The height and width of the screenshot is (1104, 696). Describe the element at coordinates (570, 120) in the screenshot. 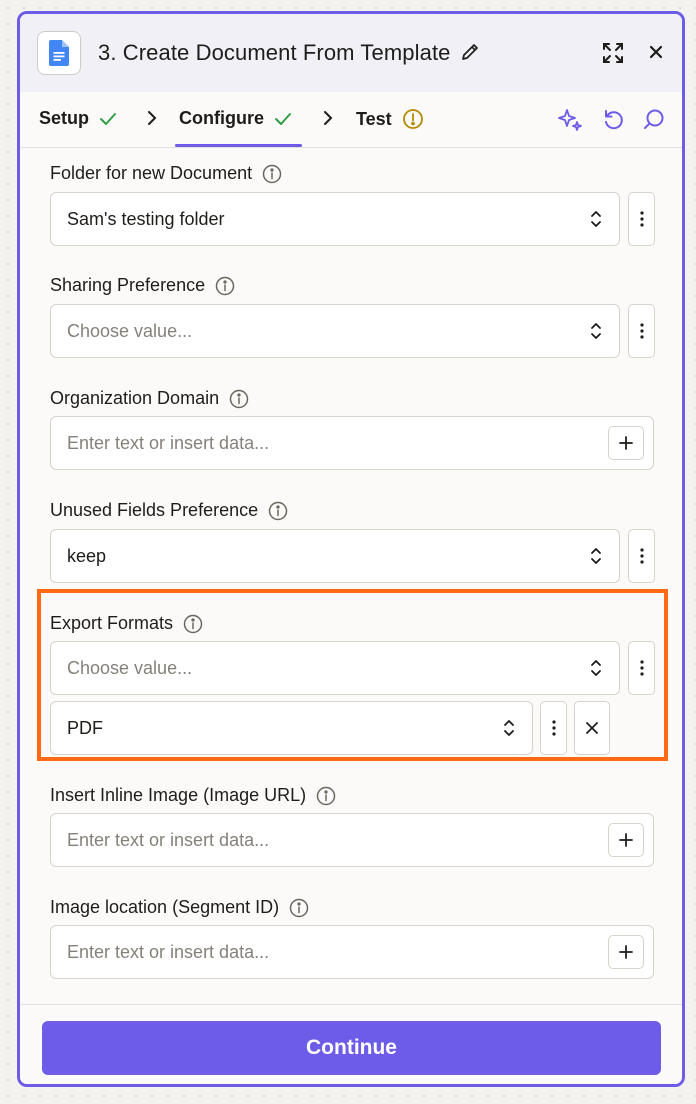

I see `ai-sparkle-icon` at that location.